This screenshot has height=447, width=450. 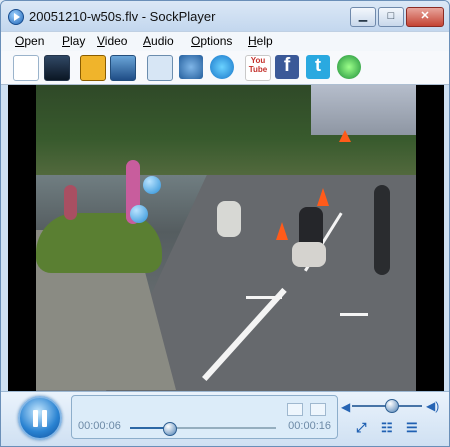 I want to click on elapsed-time: 00:00:06, so click(x=99, y=426).